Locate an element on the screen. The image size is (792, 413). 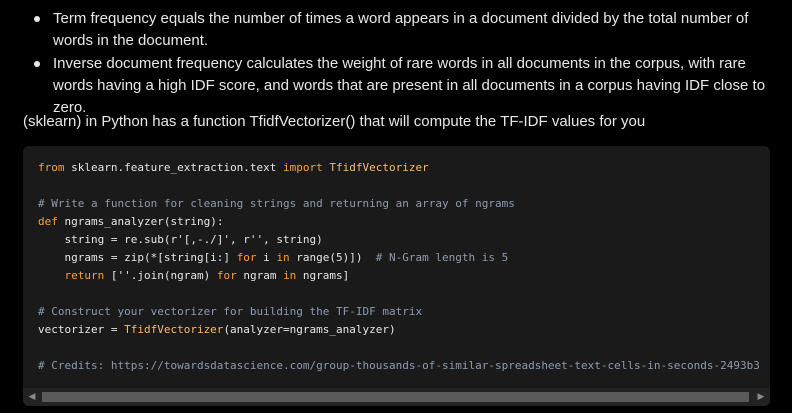
code-keyword: def is located at coordinates (48, 221).